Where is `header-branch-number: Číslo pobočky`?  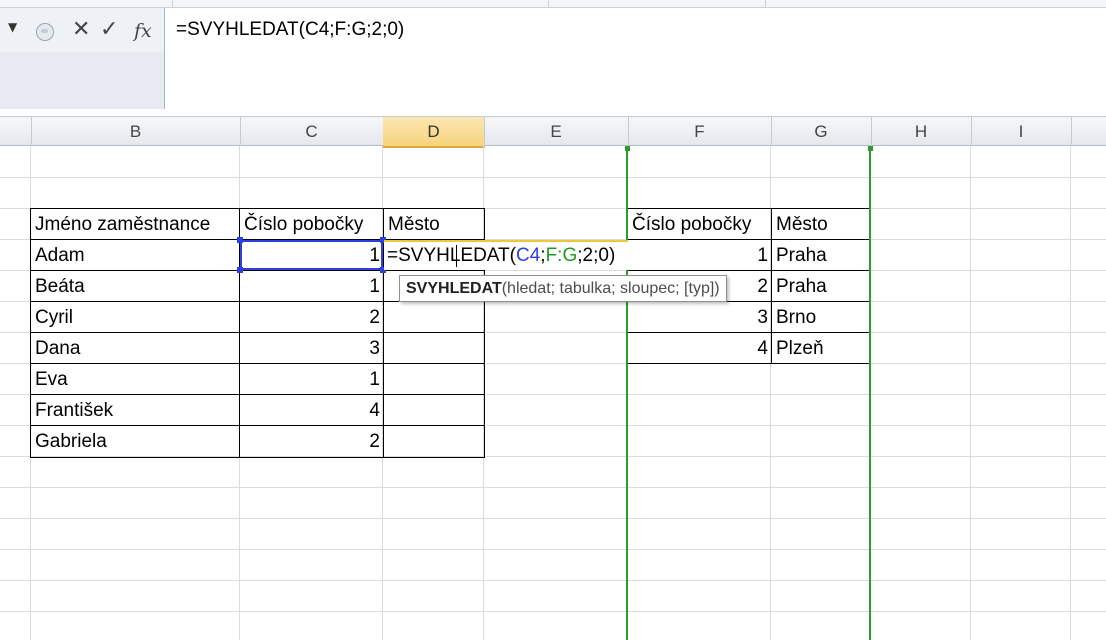
header-branch-number: Číslo pobočky is located at coordinates (311, 224).